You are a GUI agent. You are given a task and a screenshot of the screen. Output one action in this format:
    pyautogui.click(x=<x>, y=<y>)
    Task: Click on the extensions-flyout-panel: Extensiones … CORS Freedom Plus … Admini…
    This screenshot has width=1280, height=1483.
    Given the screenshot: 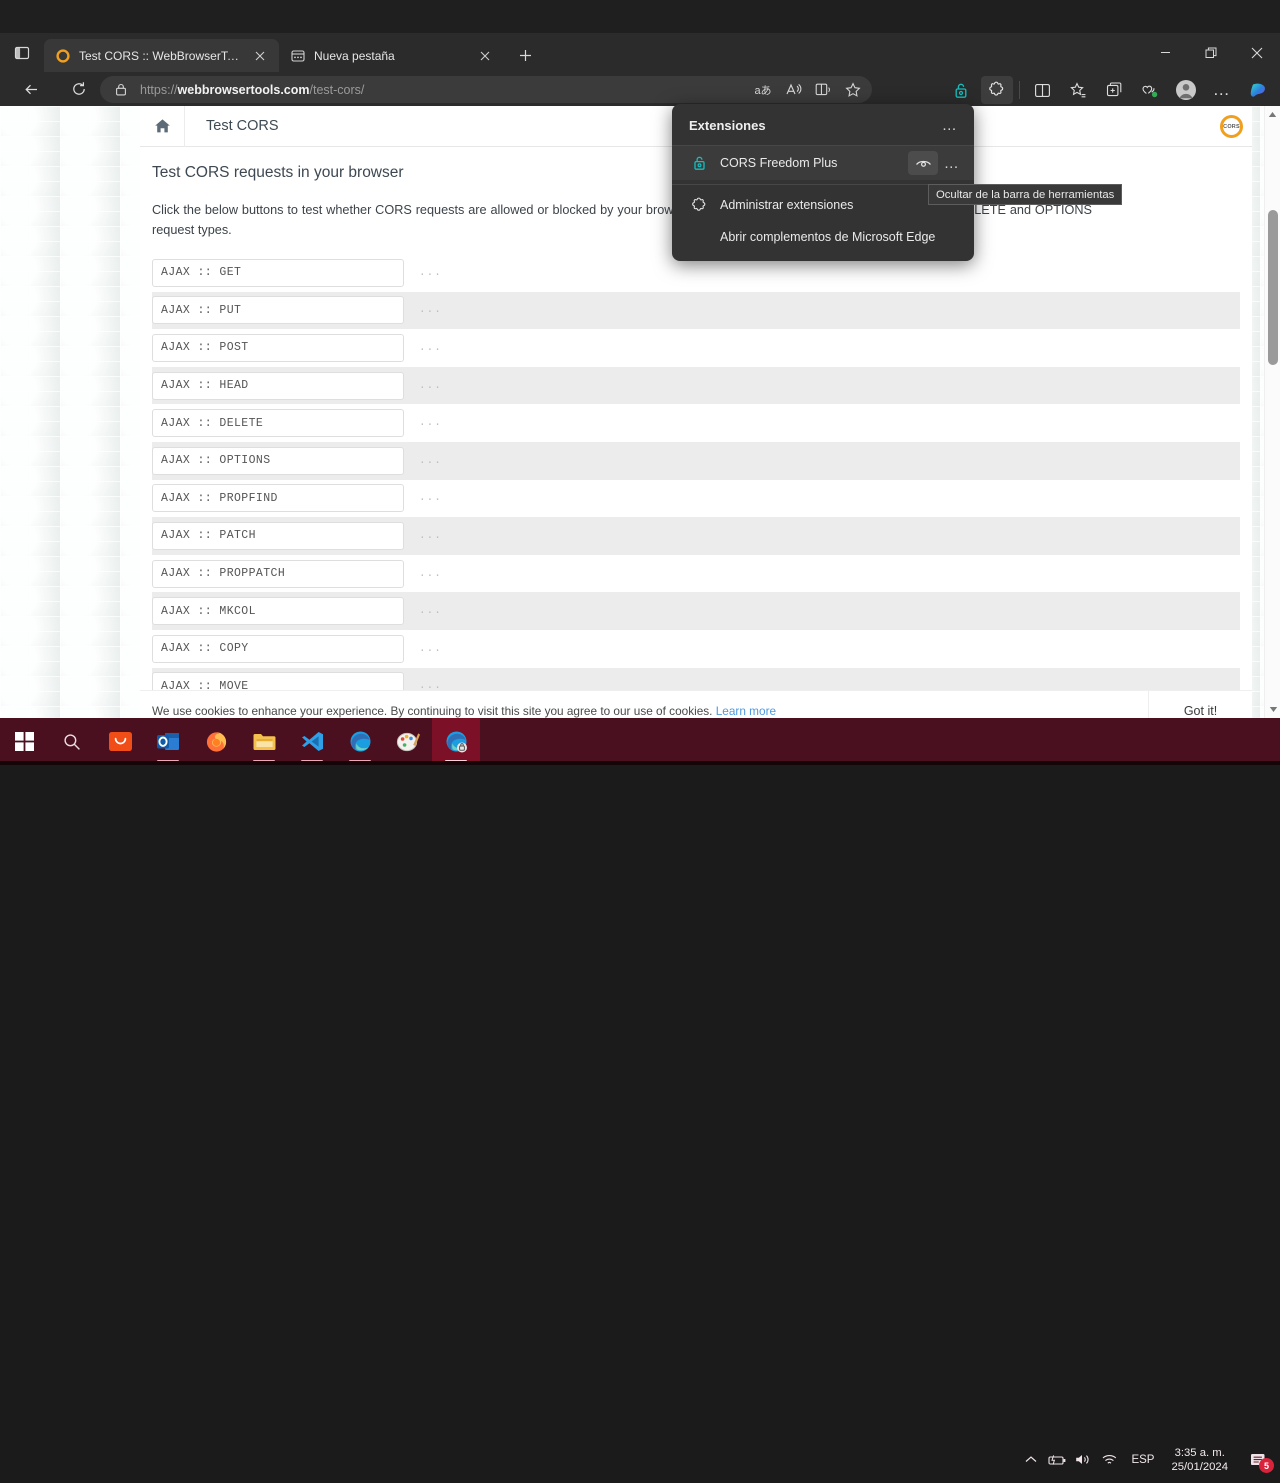 What is the action you would take?
    pyautogui.click(x=823, y=182)
    